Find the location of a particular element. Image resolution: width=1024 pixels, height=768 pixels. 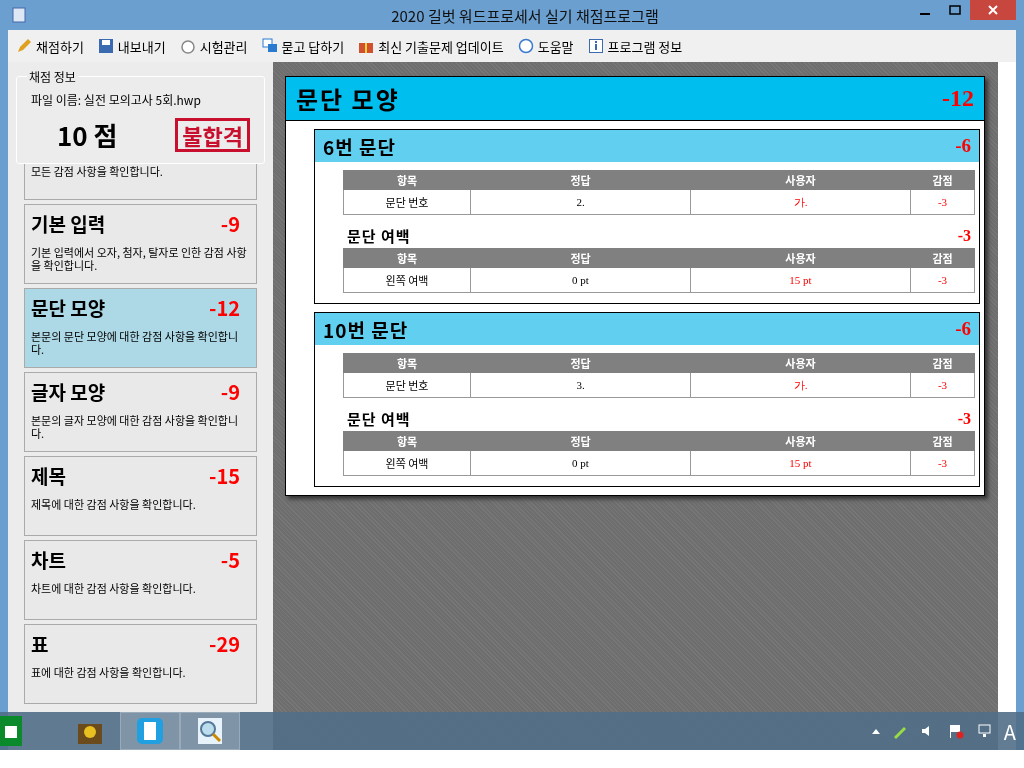

close-button is located at coordinates (993, 10).